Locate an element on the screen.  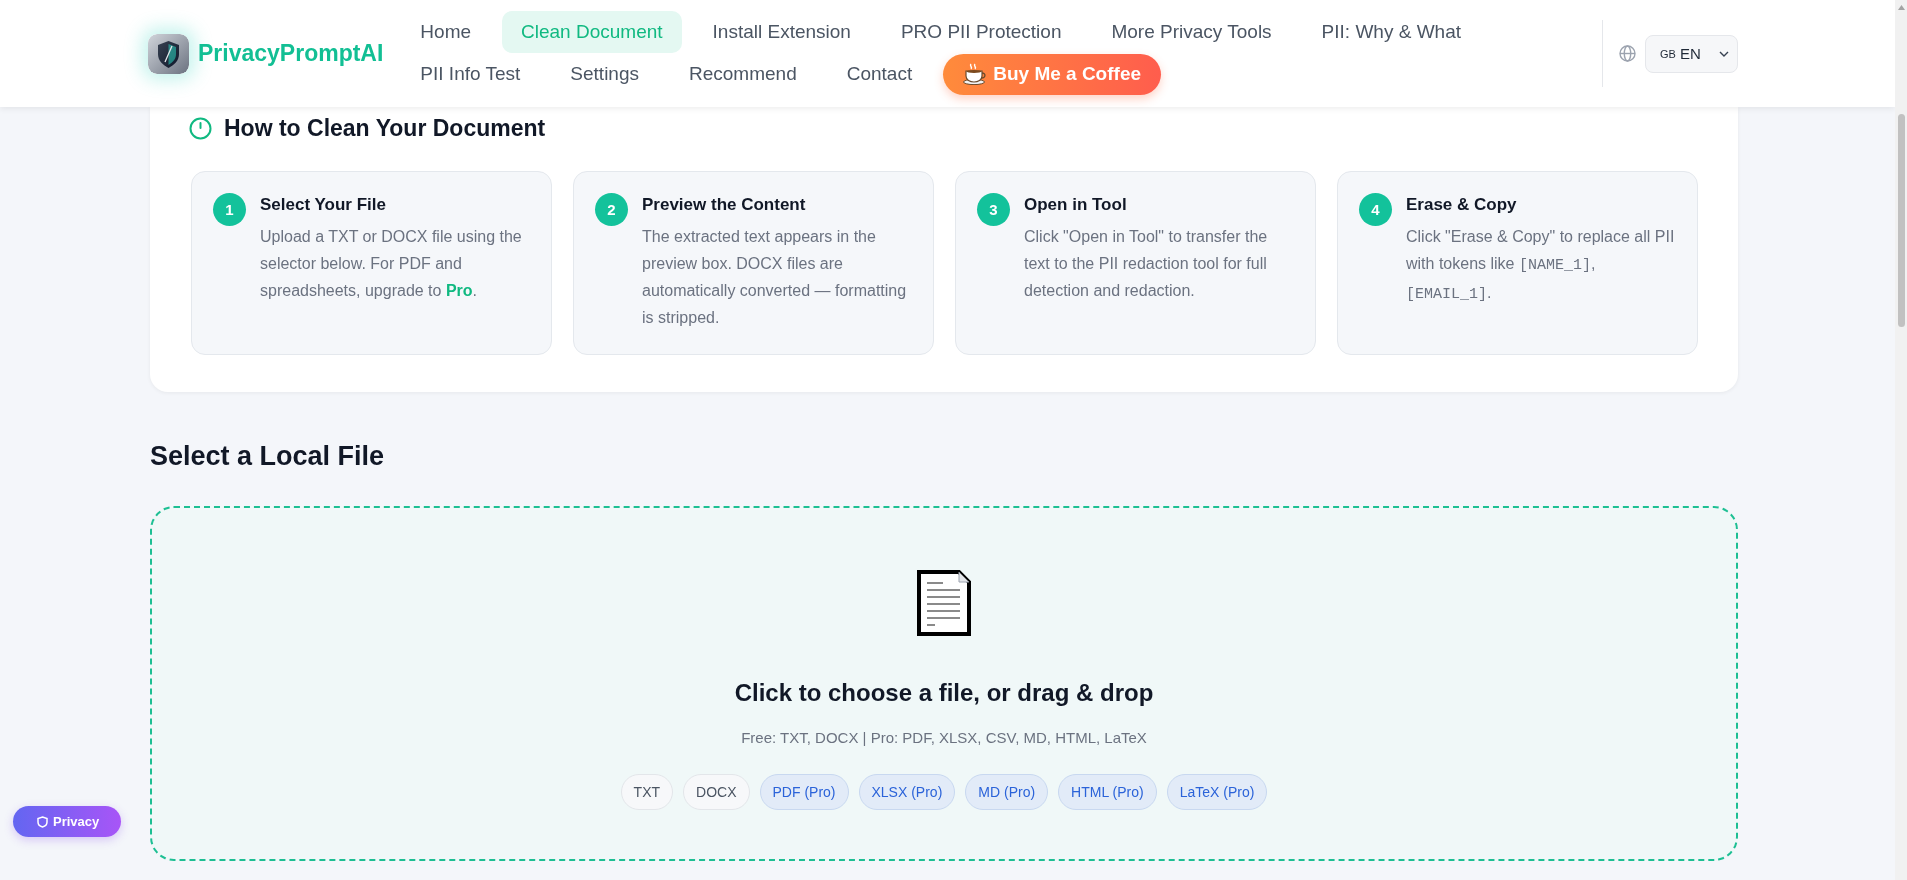
step-title: Open in Tool is located at coordinates (1076, 205).